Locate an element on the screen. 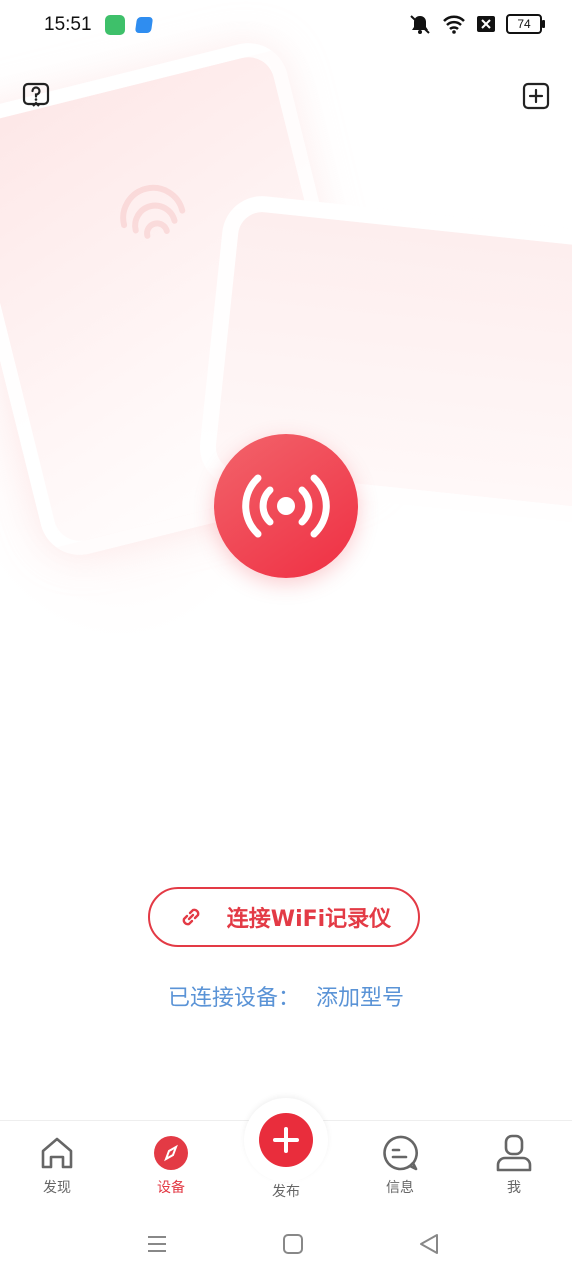 This screenshot has height=1280, width=572. connect-button-label: 连接WiFi记录仪 is located at coordinates (309, 919).